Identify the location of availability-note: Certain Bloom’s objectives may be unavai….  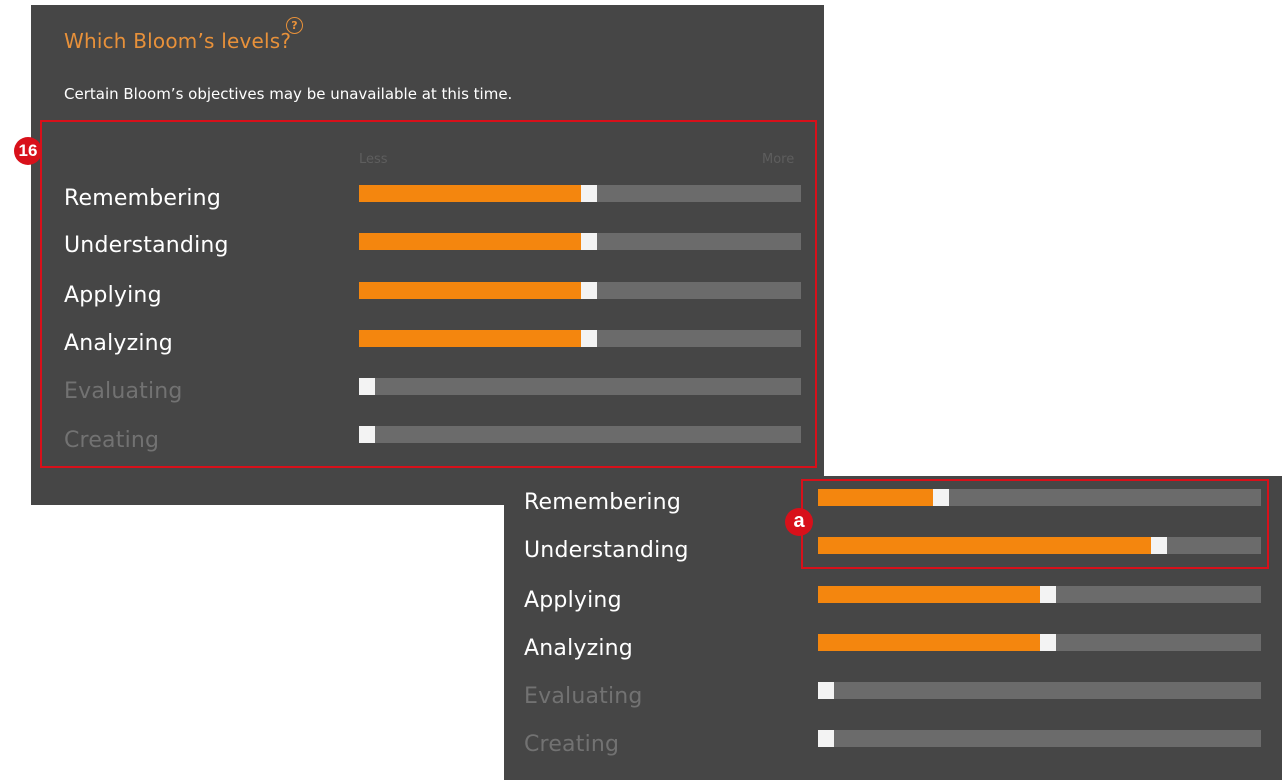
(288, 94).